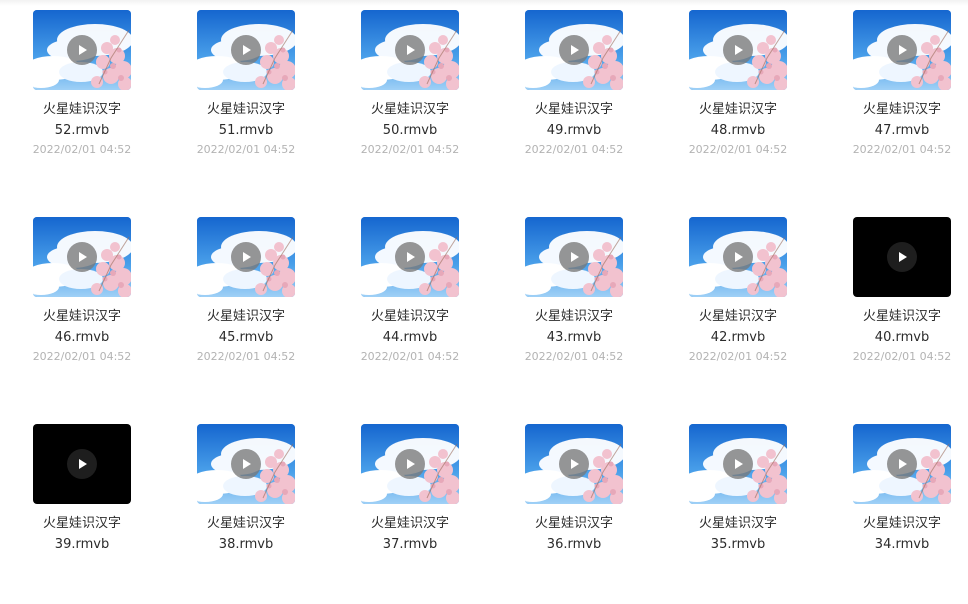 This screenshot has width=968, height=604. I want to click on file-extension: 34.rmvb, so click(902, 544).